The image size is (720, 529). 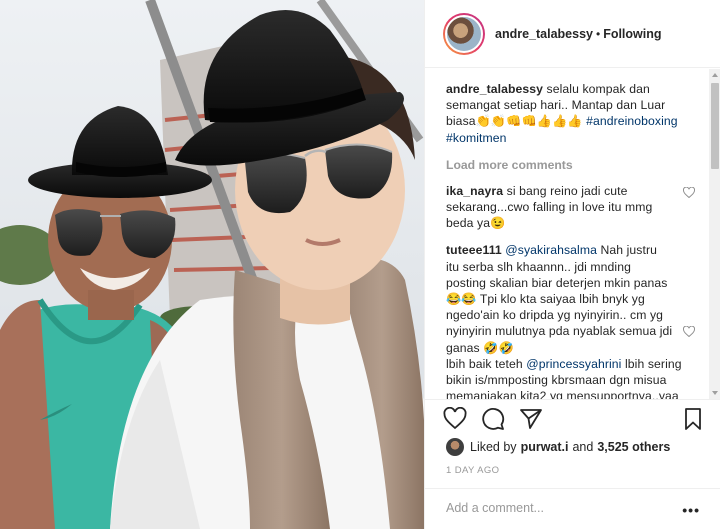 What do you see at coordinates (494, 89) in the screenshot?
I see `caption-username: andre_talabessy` at bounding box center [494, 89].